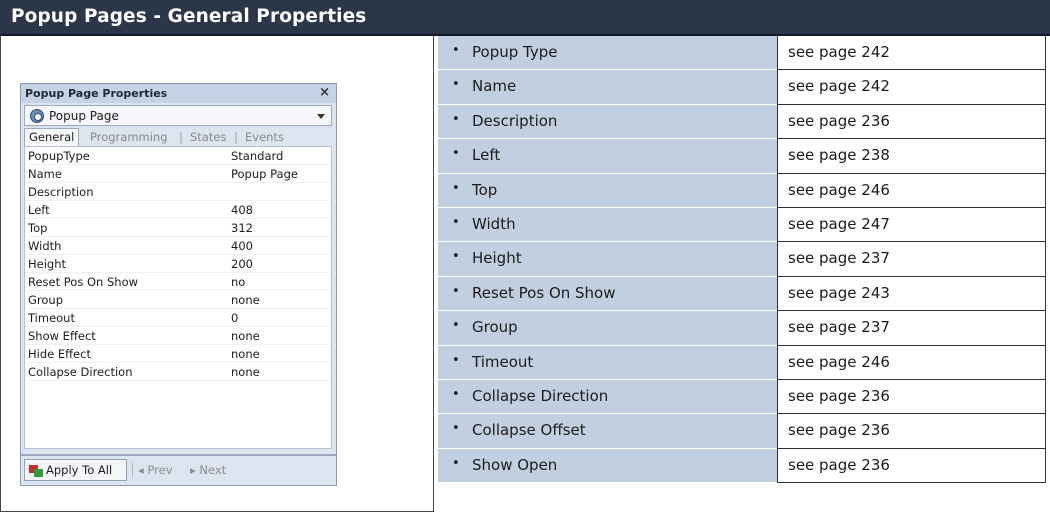 The width and height of the screenshot is (1050, 512). Describe the element at coordinates (129, 137) in the screenshot. I see `tab-programming: Programming` at that location.